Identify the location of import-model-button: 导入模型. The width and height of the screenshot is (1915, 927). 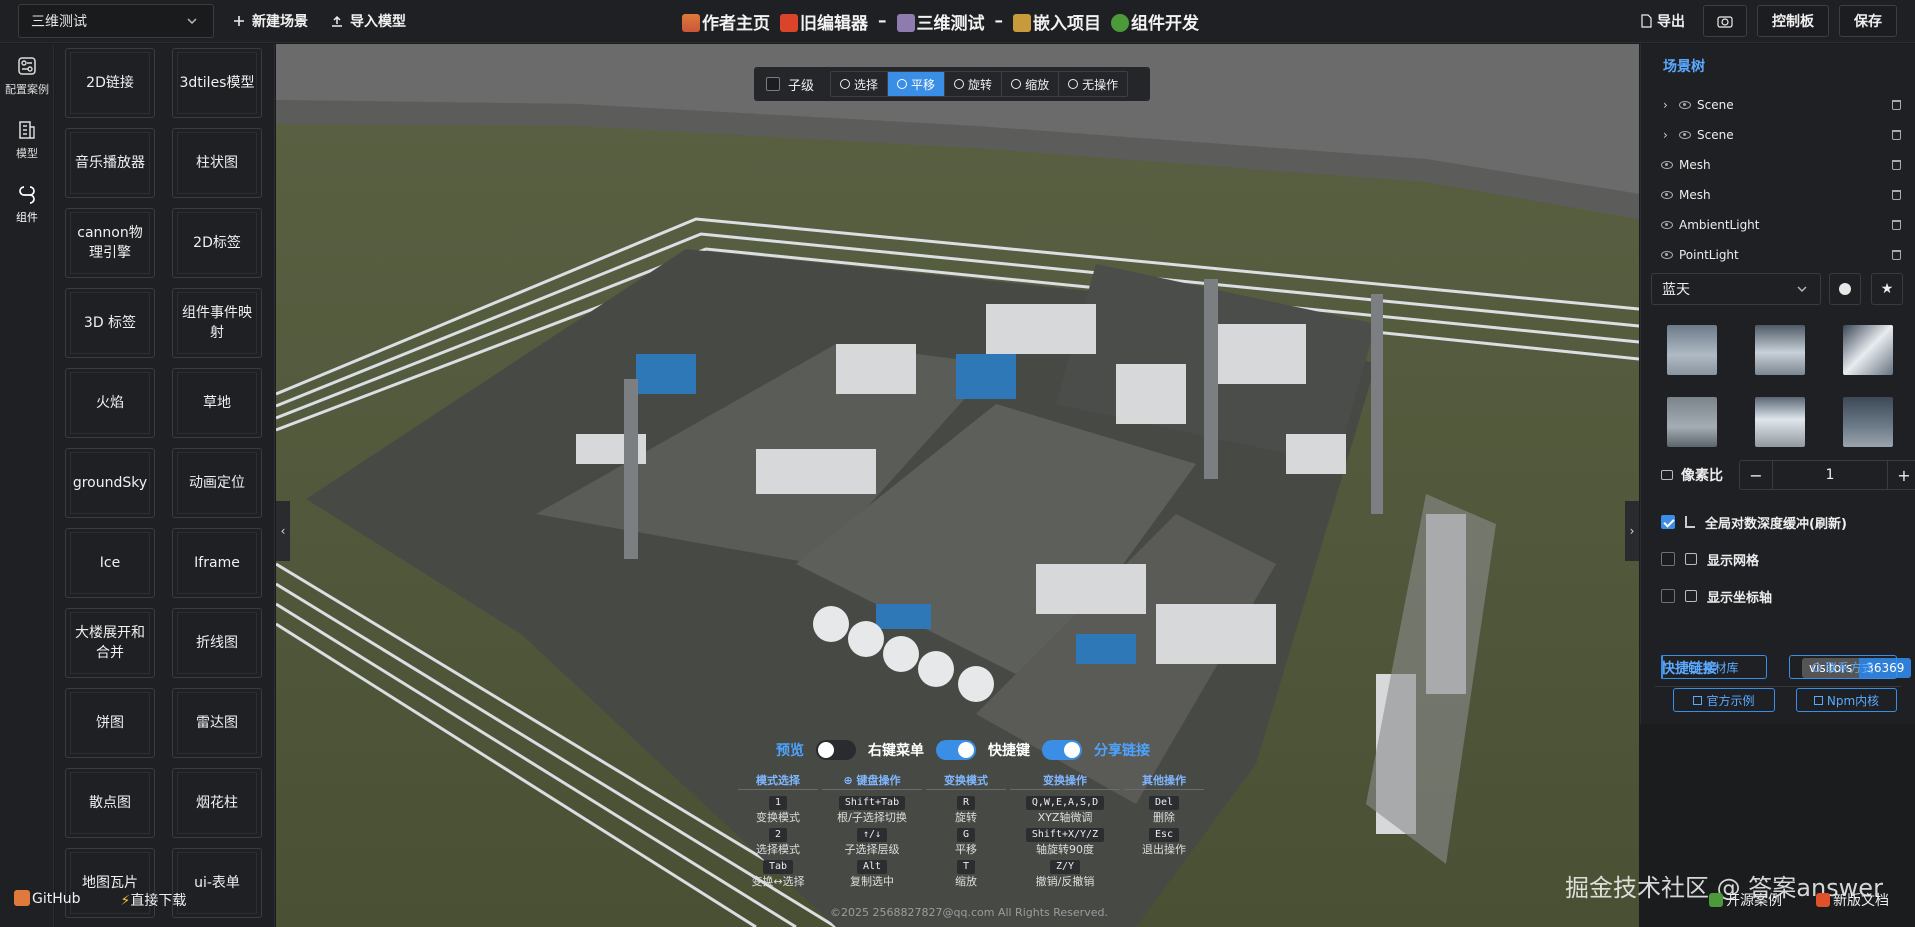
(368, 21).